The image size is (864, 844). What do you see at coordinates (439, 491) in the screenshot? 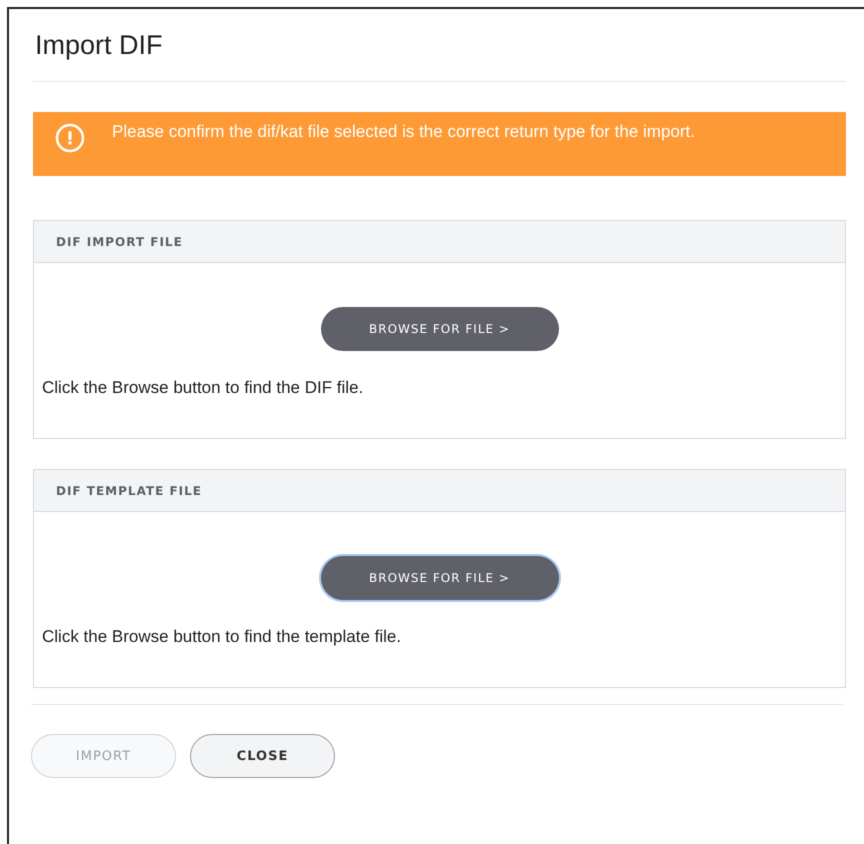
I see `section-heading: DIF TEMPLATE FILE` at bounding box center [439, 491].